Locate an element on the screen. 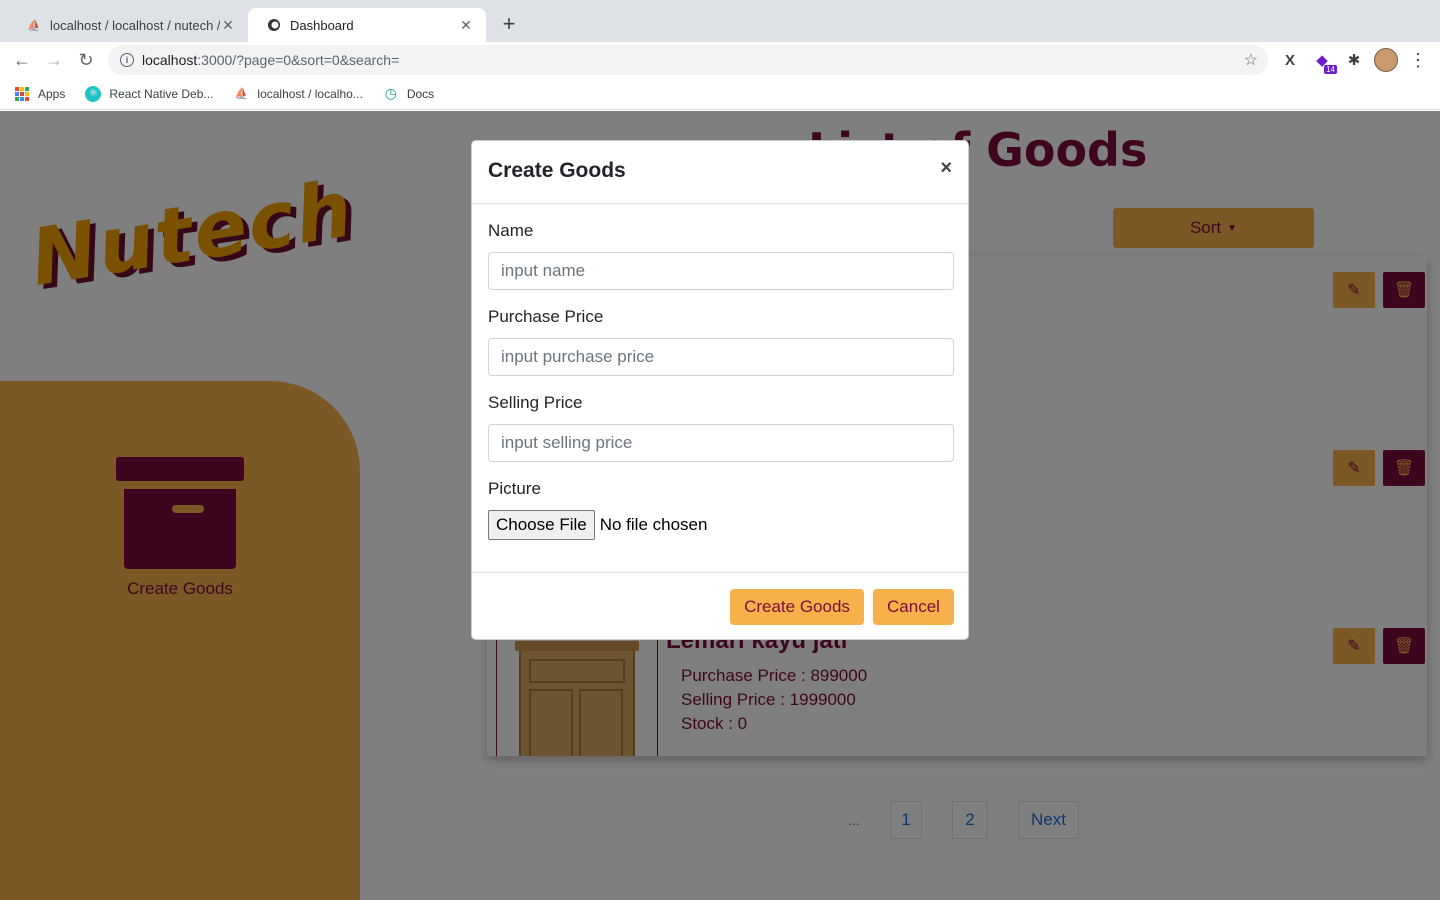 The image size is (1440, 900). picture-label: Picture is located at coordinates (514, 488).